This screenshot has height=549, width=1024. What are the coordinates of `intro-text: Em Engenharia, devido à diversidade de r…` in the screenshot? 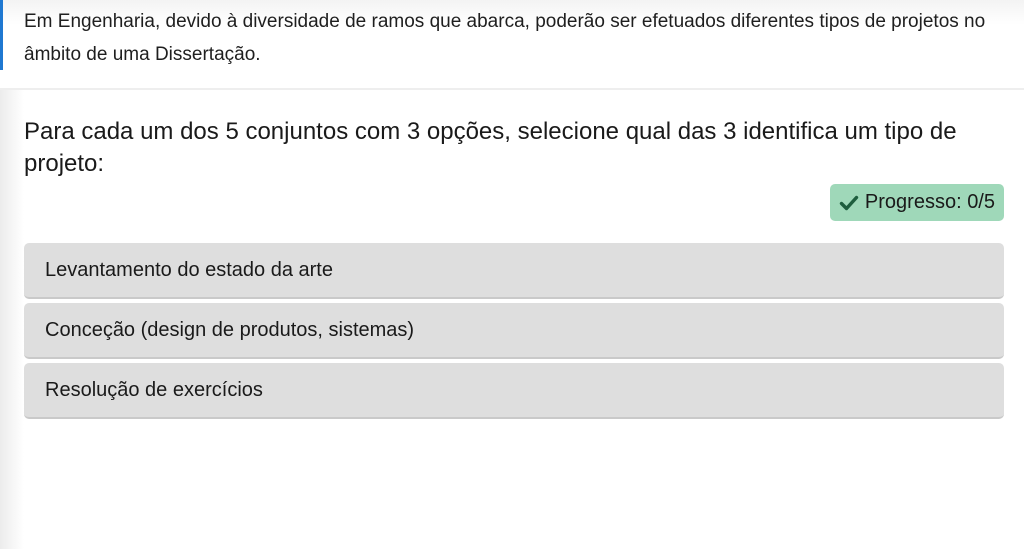 It's located at (505, 38).